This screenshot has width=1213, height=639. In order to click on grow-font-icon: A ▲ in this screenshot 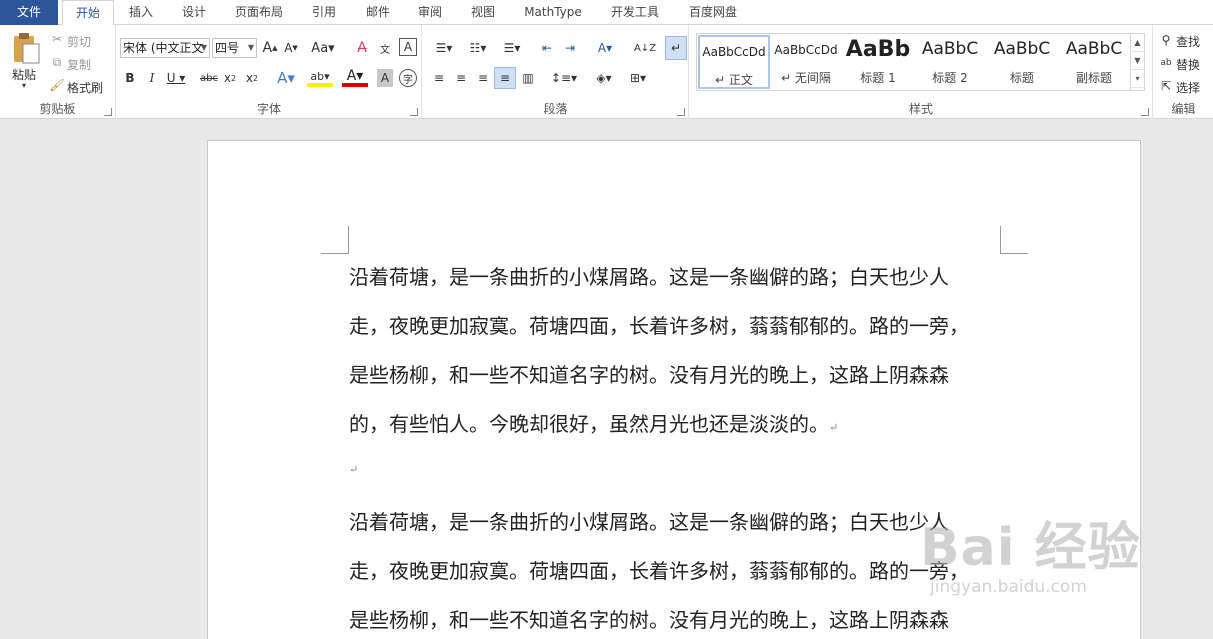, I will do `click(270, 48)`.